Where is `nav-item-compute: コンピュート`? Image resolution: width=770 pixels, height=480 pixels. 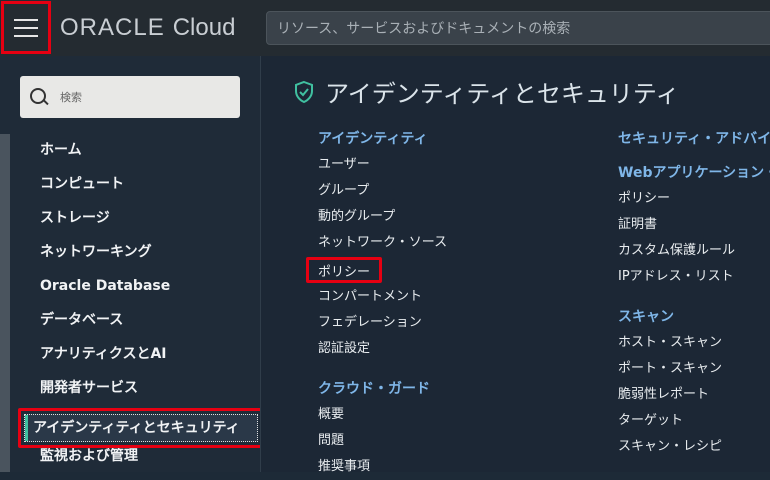
nav-item-compute: コンピュート is located at coordinates (143, 189).